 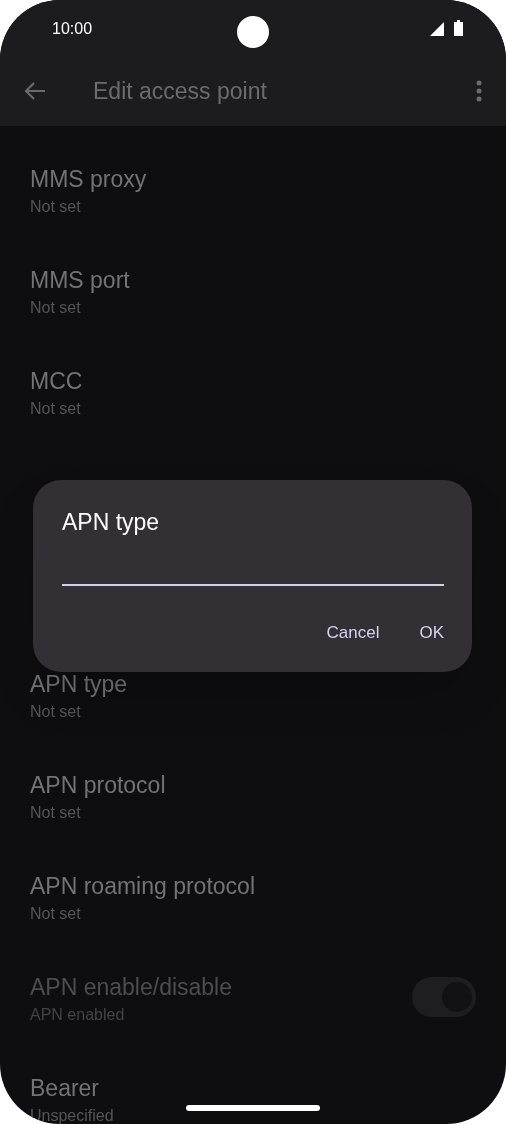 What do you see at coordinates (180, 91) in the screenshot?
I see `screen-title: Edit access point` at bounding box center [180, 91].